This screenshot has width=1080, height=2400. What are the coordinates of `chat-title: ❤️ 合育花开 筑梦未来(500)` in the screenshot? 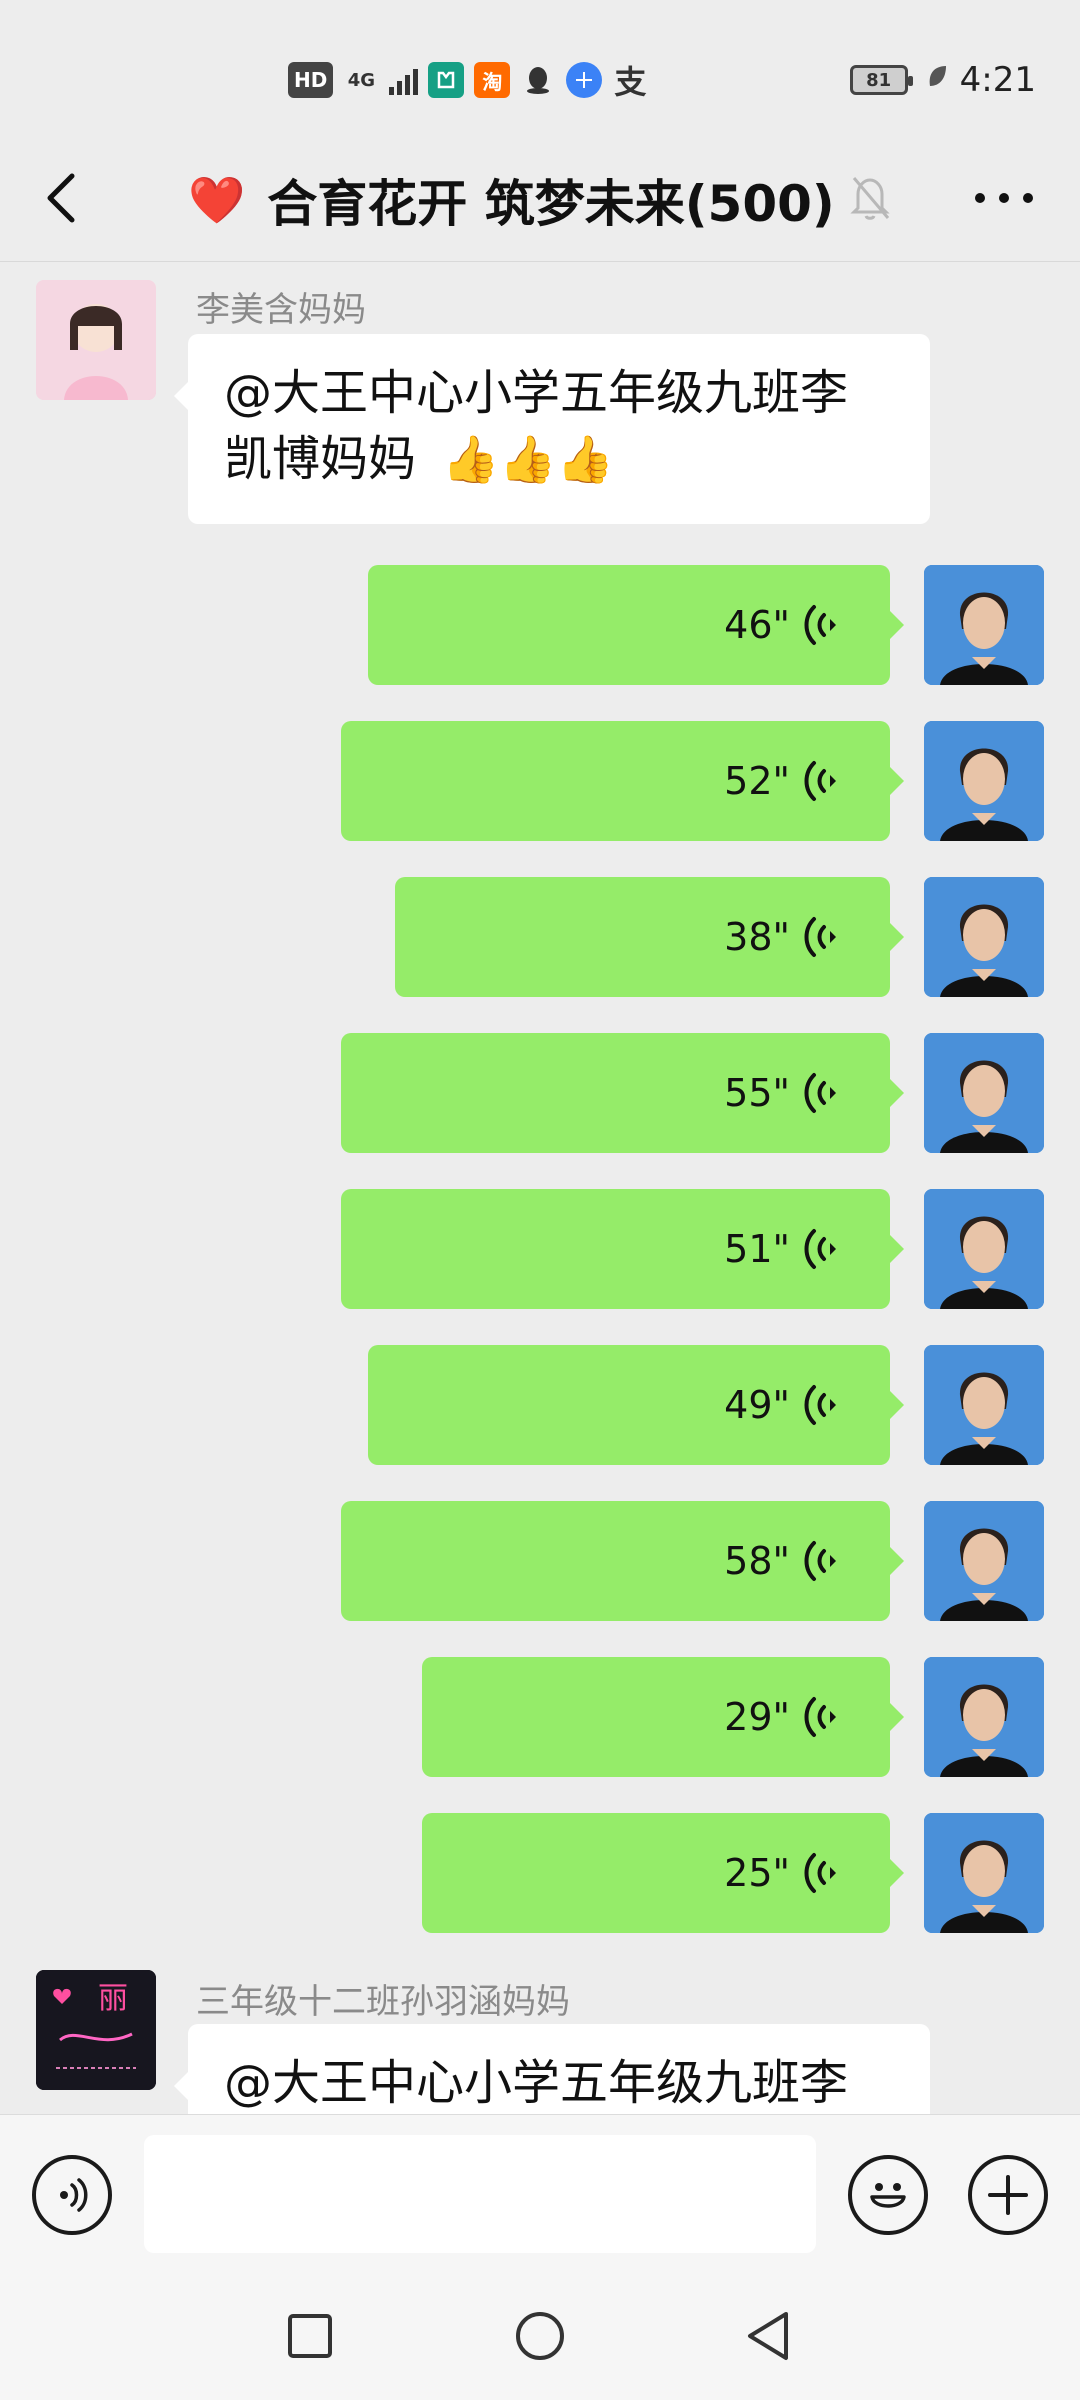 It's located at (511, 200).